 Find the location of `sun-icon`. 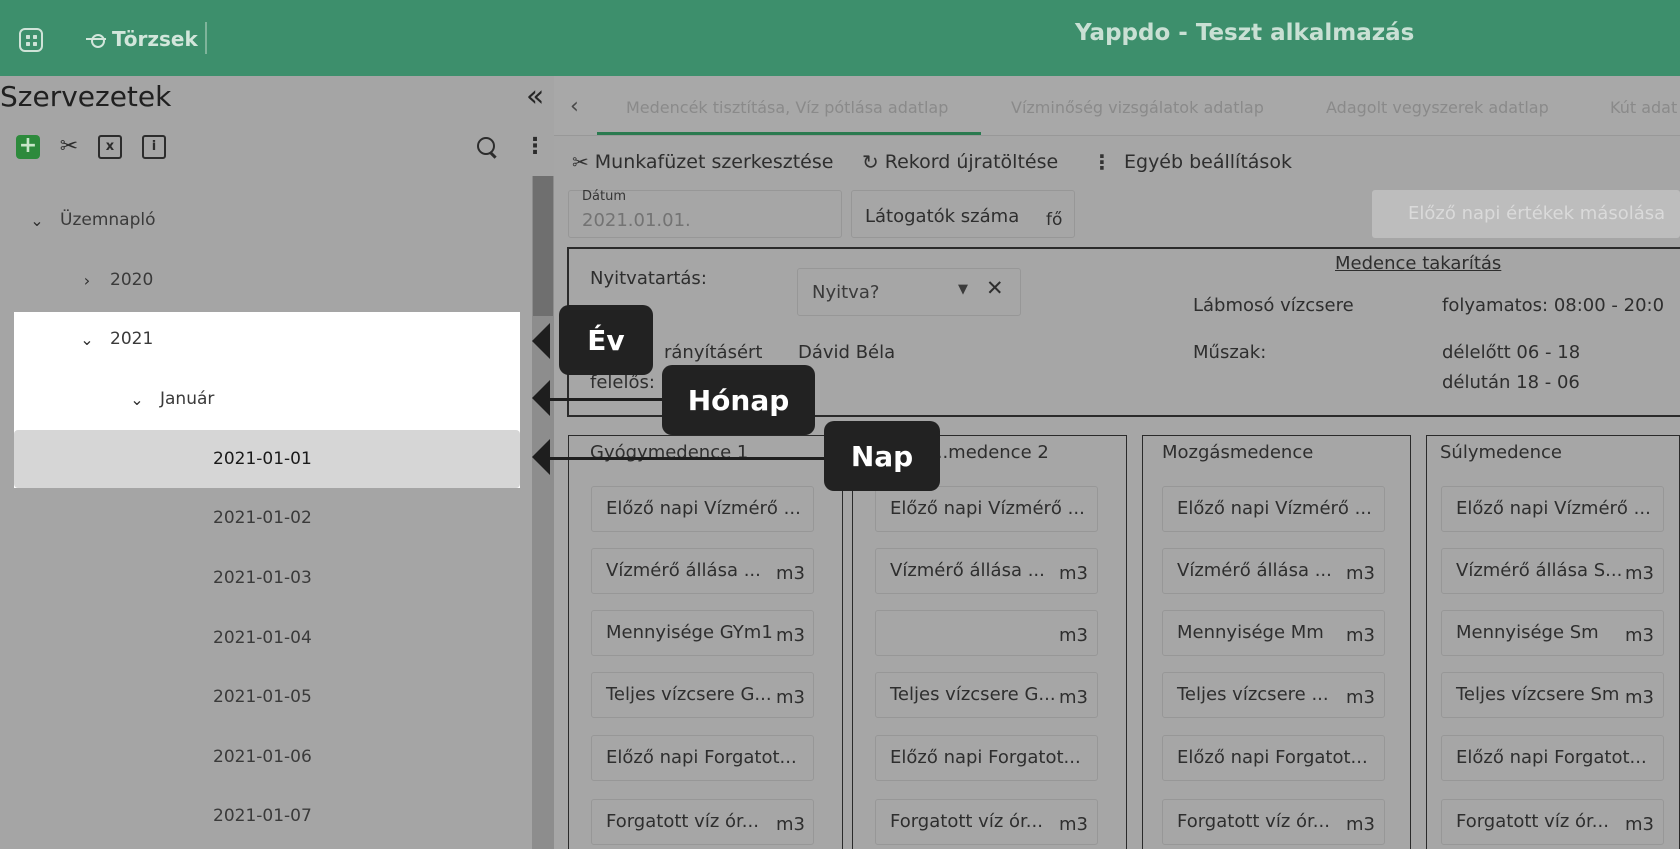

sun-icon is located at coordinates (96, 39).